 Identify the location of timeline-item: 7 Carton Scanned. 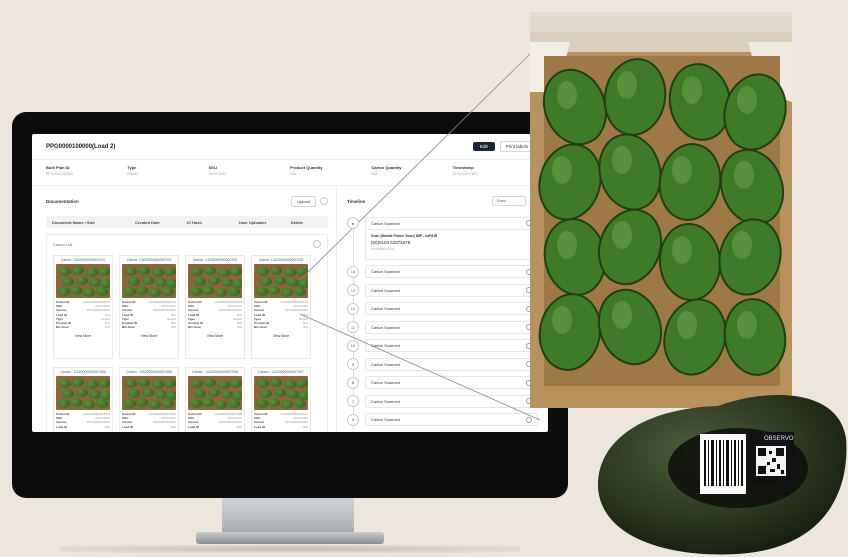
(442, 401).